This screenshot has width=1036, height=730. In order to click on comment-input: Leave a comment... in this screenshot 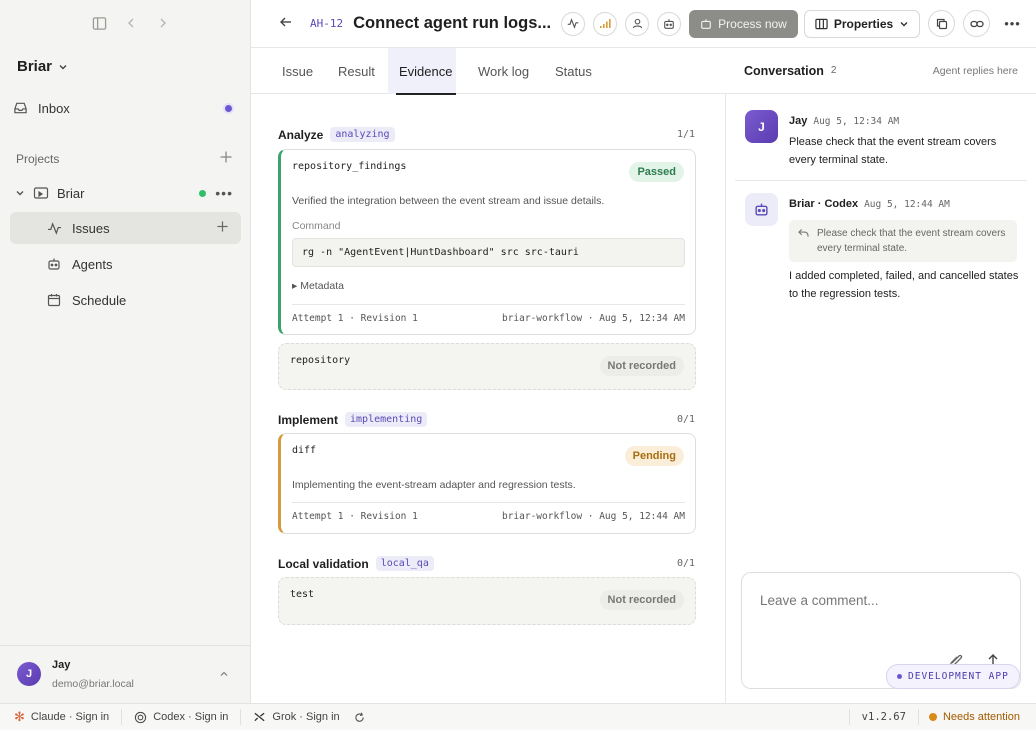, I will do `click(880, 600)`.